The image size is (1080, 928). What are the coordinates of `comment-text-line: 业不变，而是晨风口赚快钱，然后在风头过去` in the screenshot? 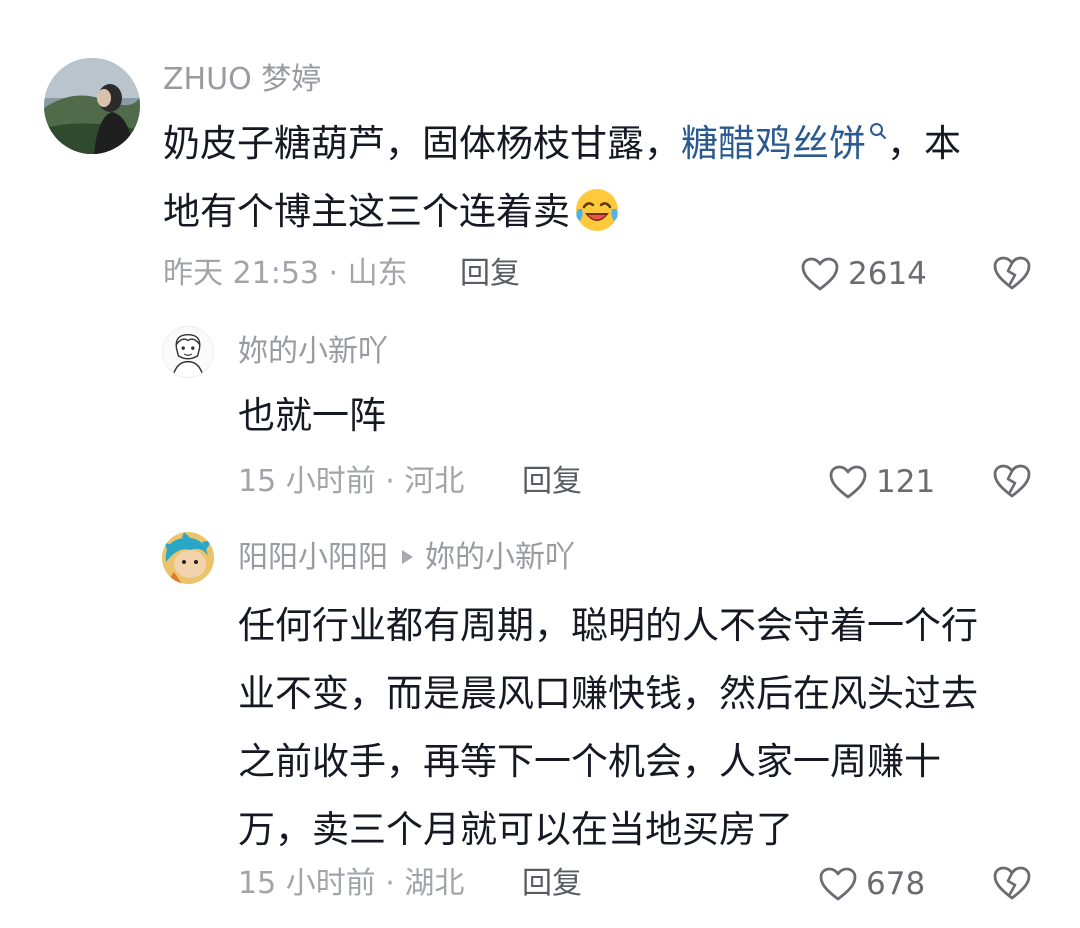 It's located at (608, 693).